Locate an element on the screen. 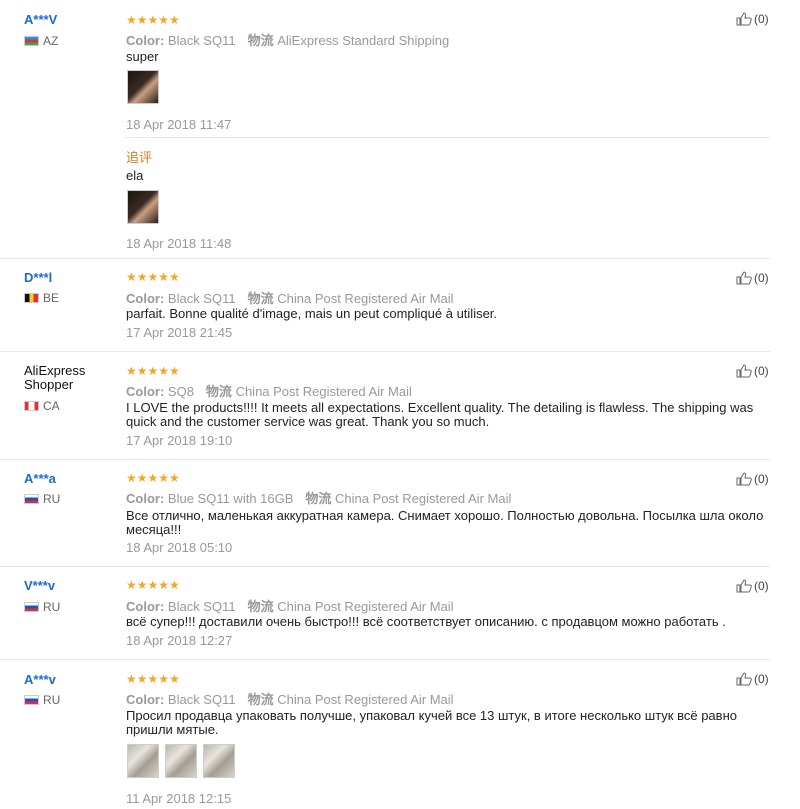 Image resolution: width=800 pixels, height=809 pixels. reviewer-country: BE is located at coordinates (41, 298).